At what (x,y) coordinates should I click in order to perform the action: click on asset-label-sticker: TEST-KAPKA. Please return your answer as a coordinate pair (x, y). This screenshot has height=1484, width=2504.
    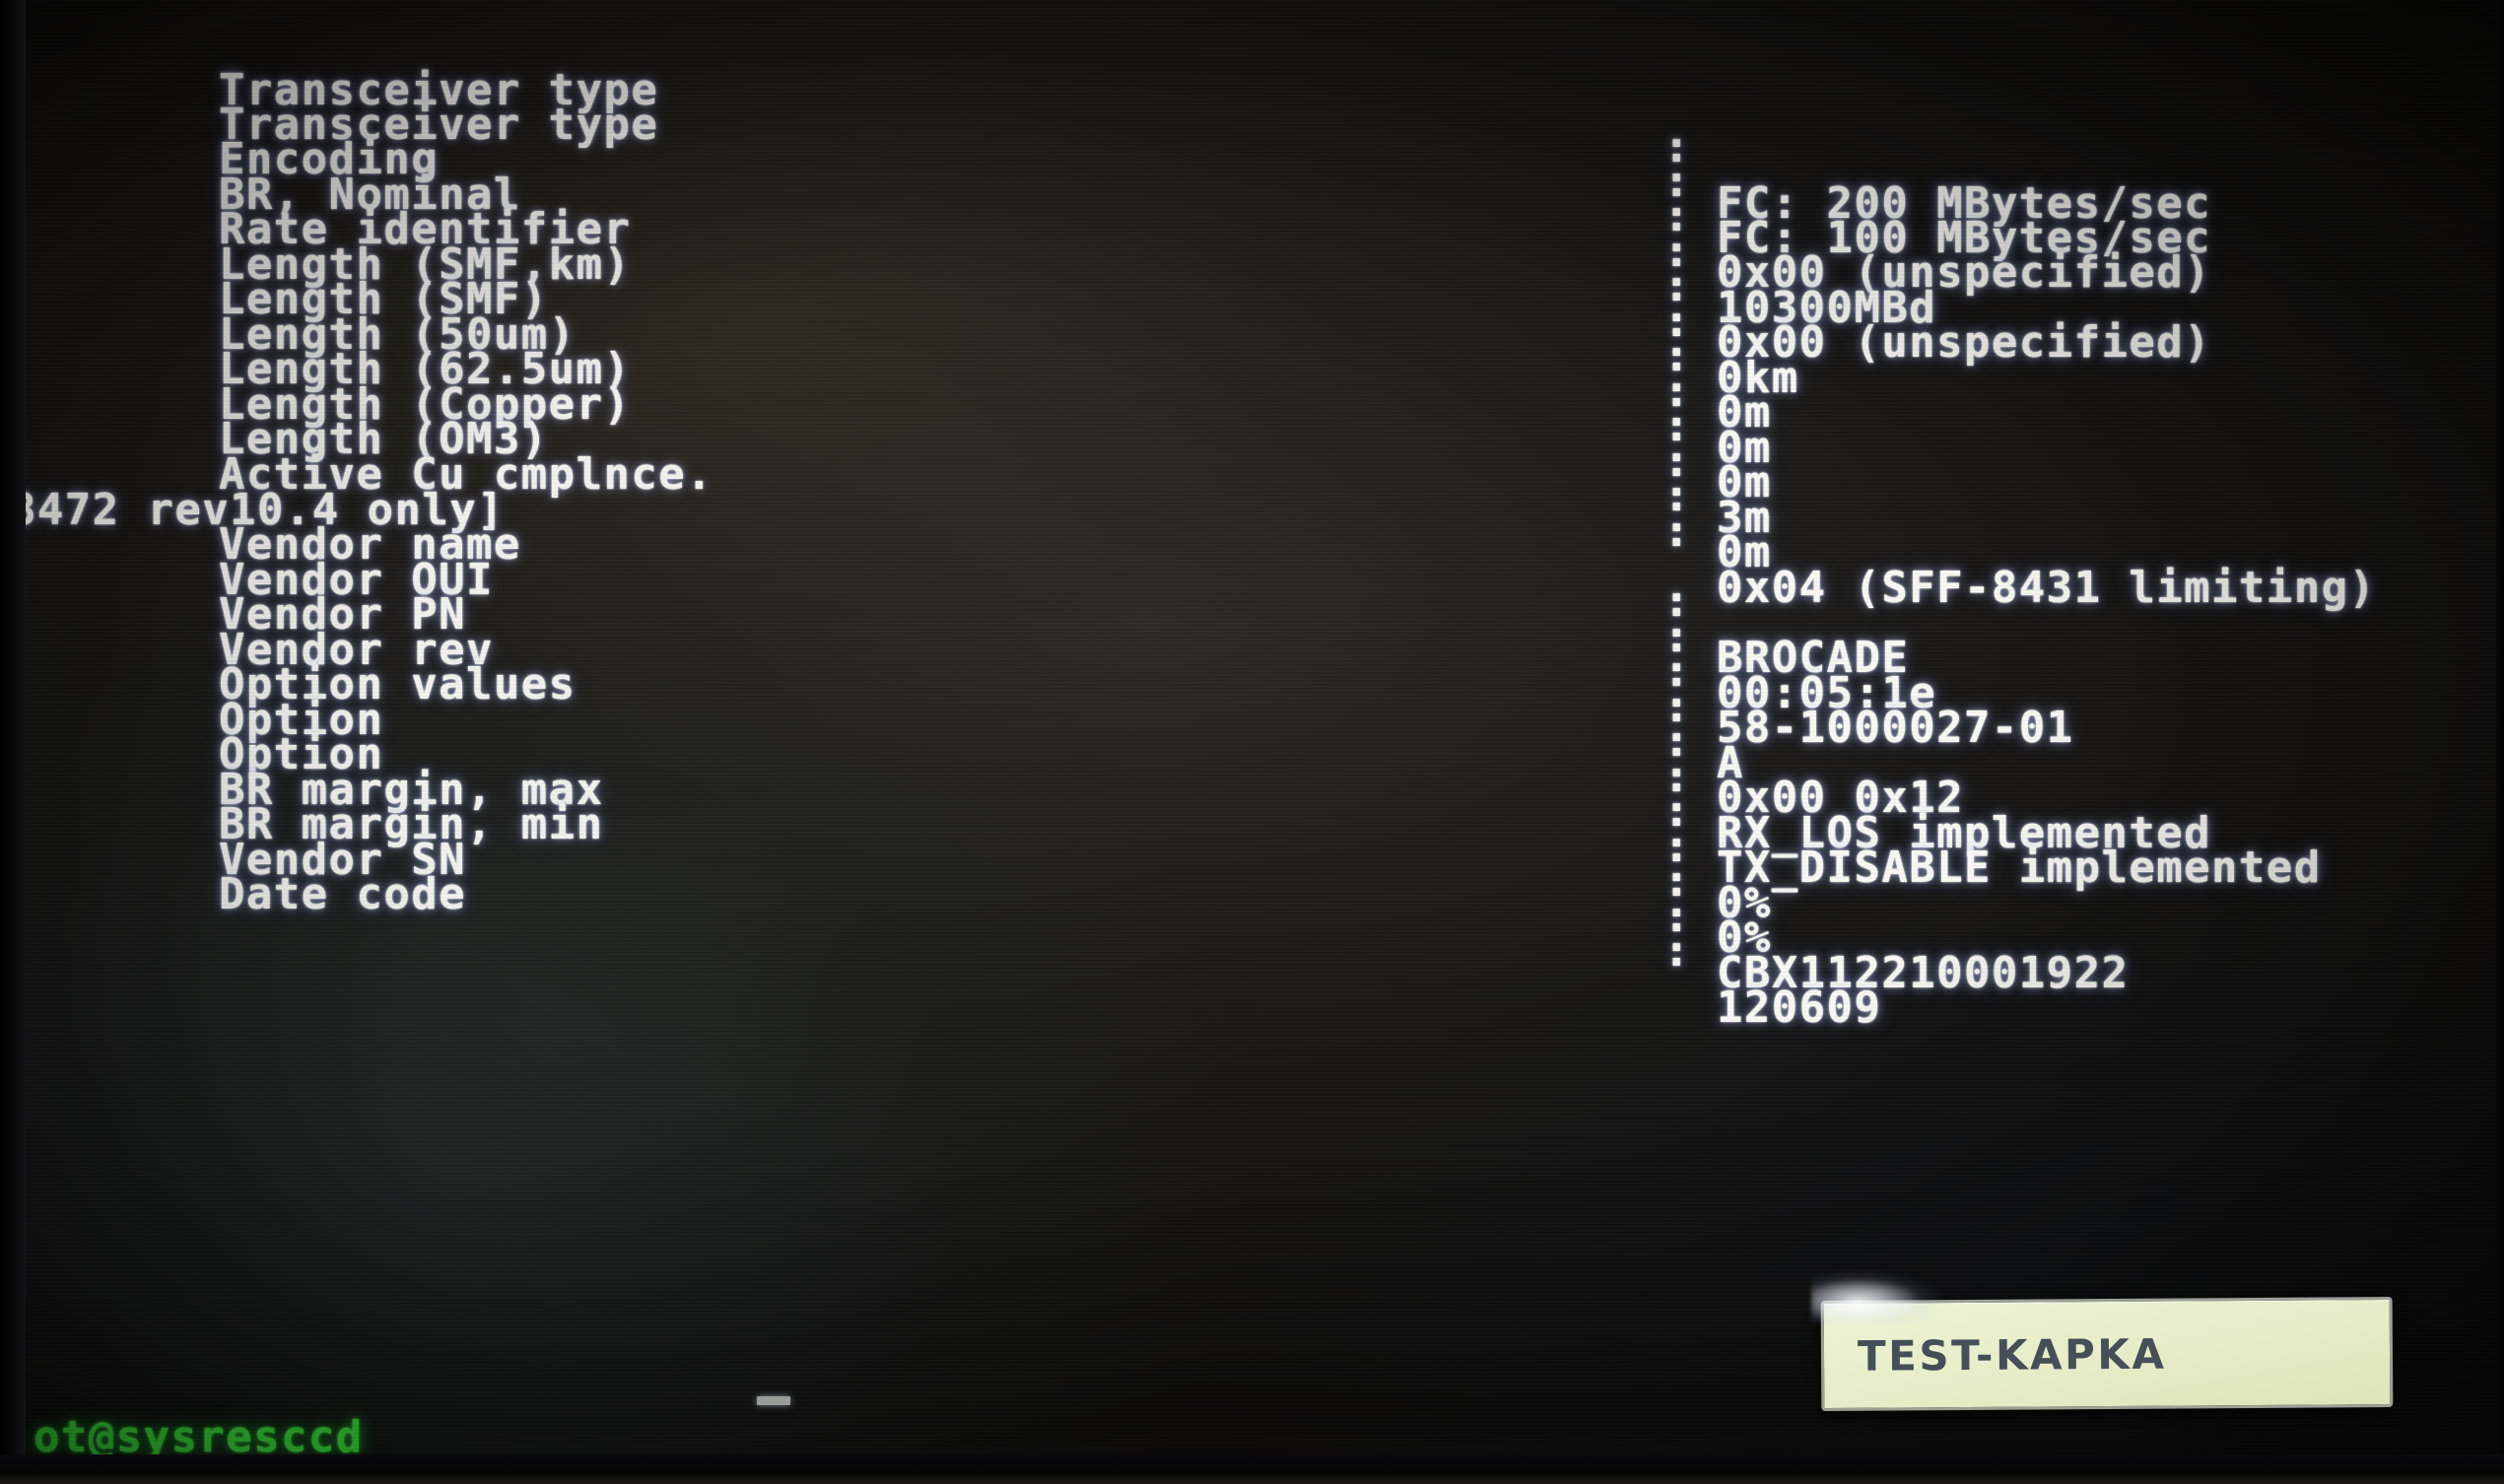
    Looking at the image, I should click on (2107, 1354).